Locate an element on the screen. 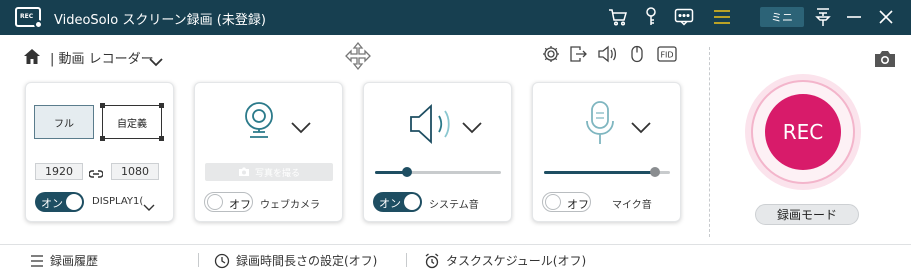 The image size is (911, 275). chat-icon is located at coordinates (684, 17).